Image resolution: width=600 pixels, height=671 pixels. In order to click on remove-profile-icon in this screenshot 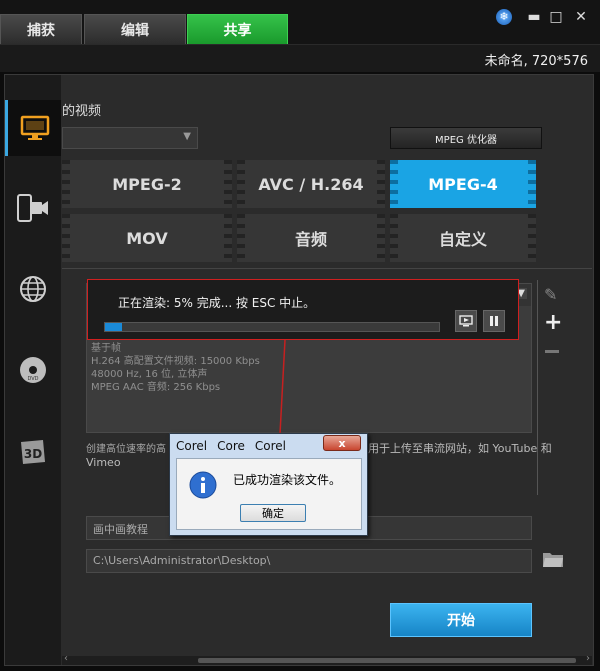, I will do `click(552, 351)`.